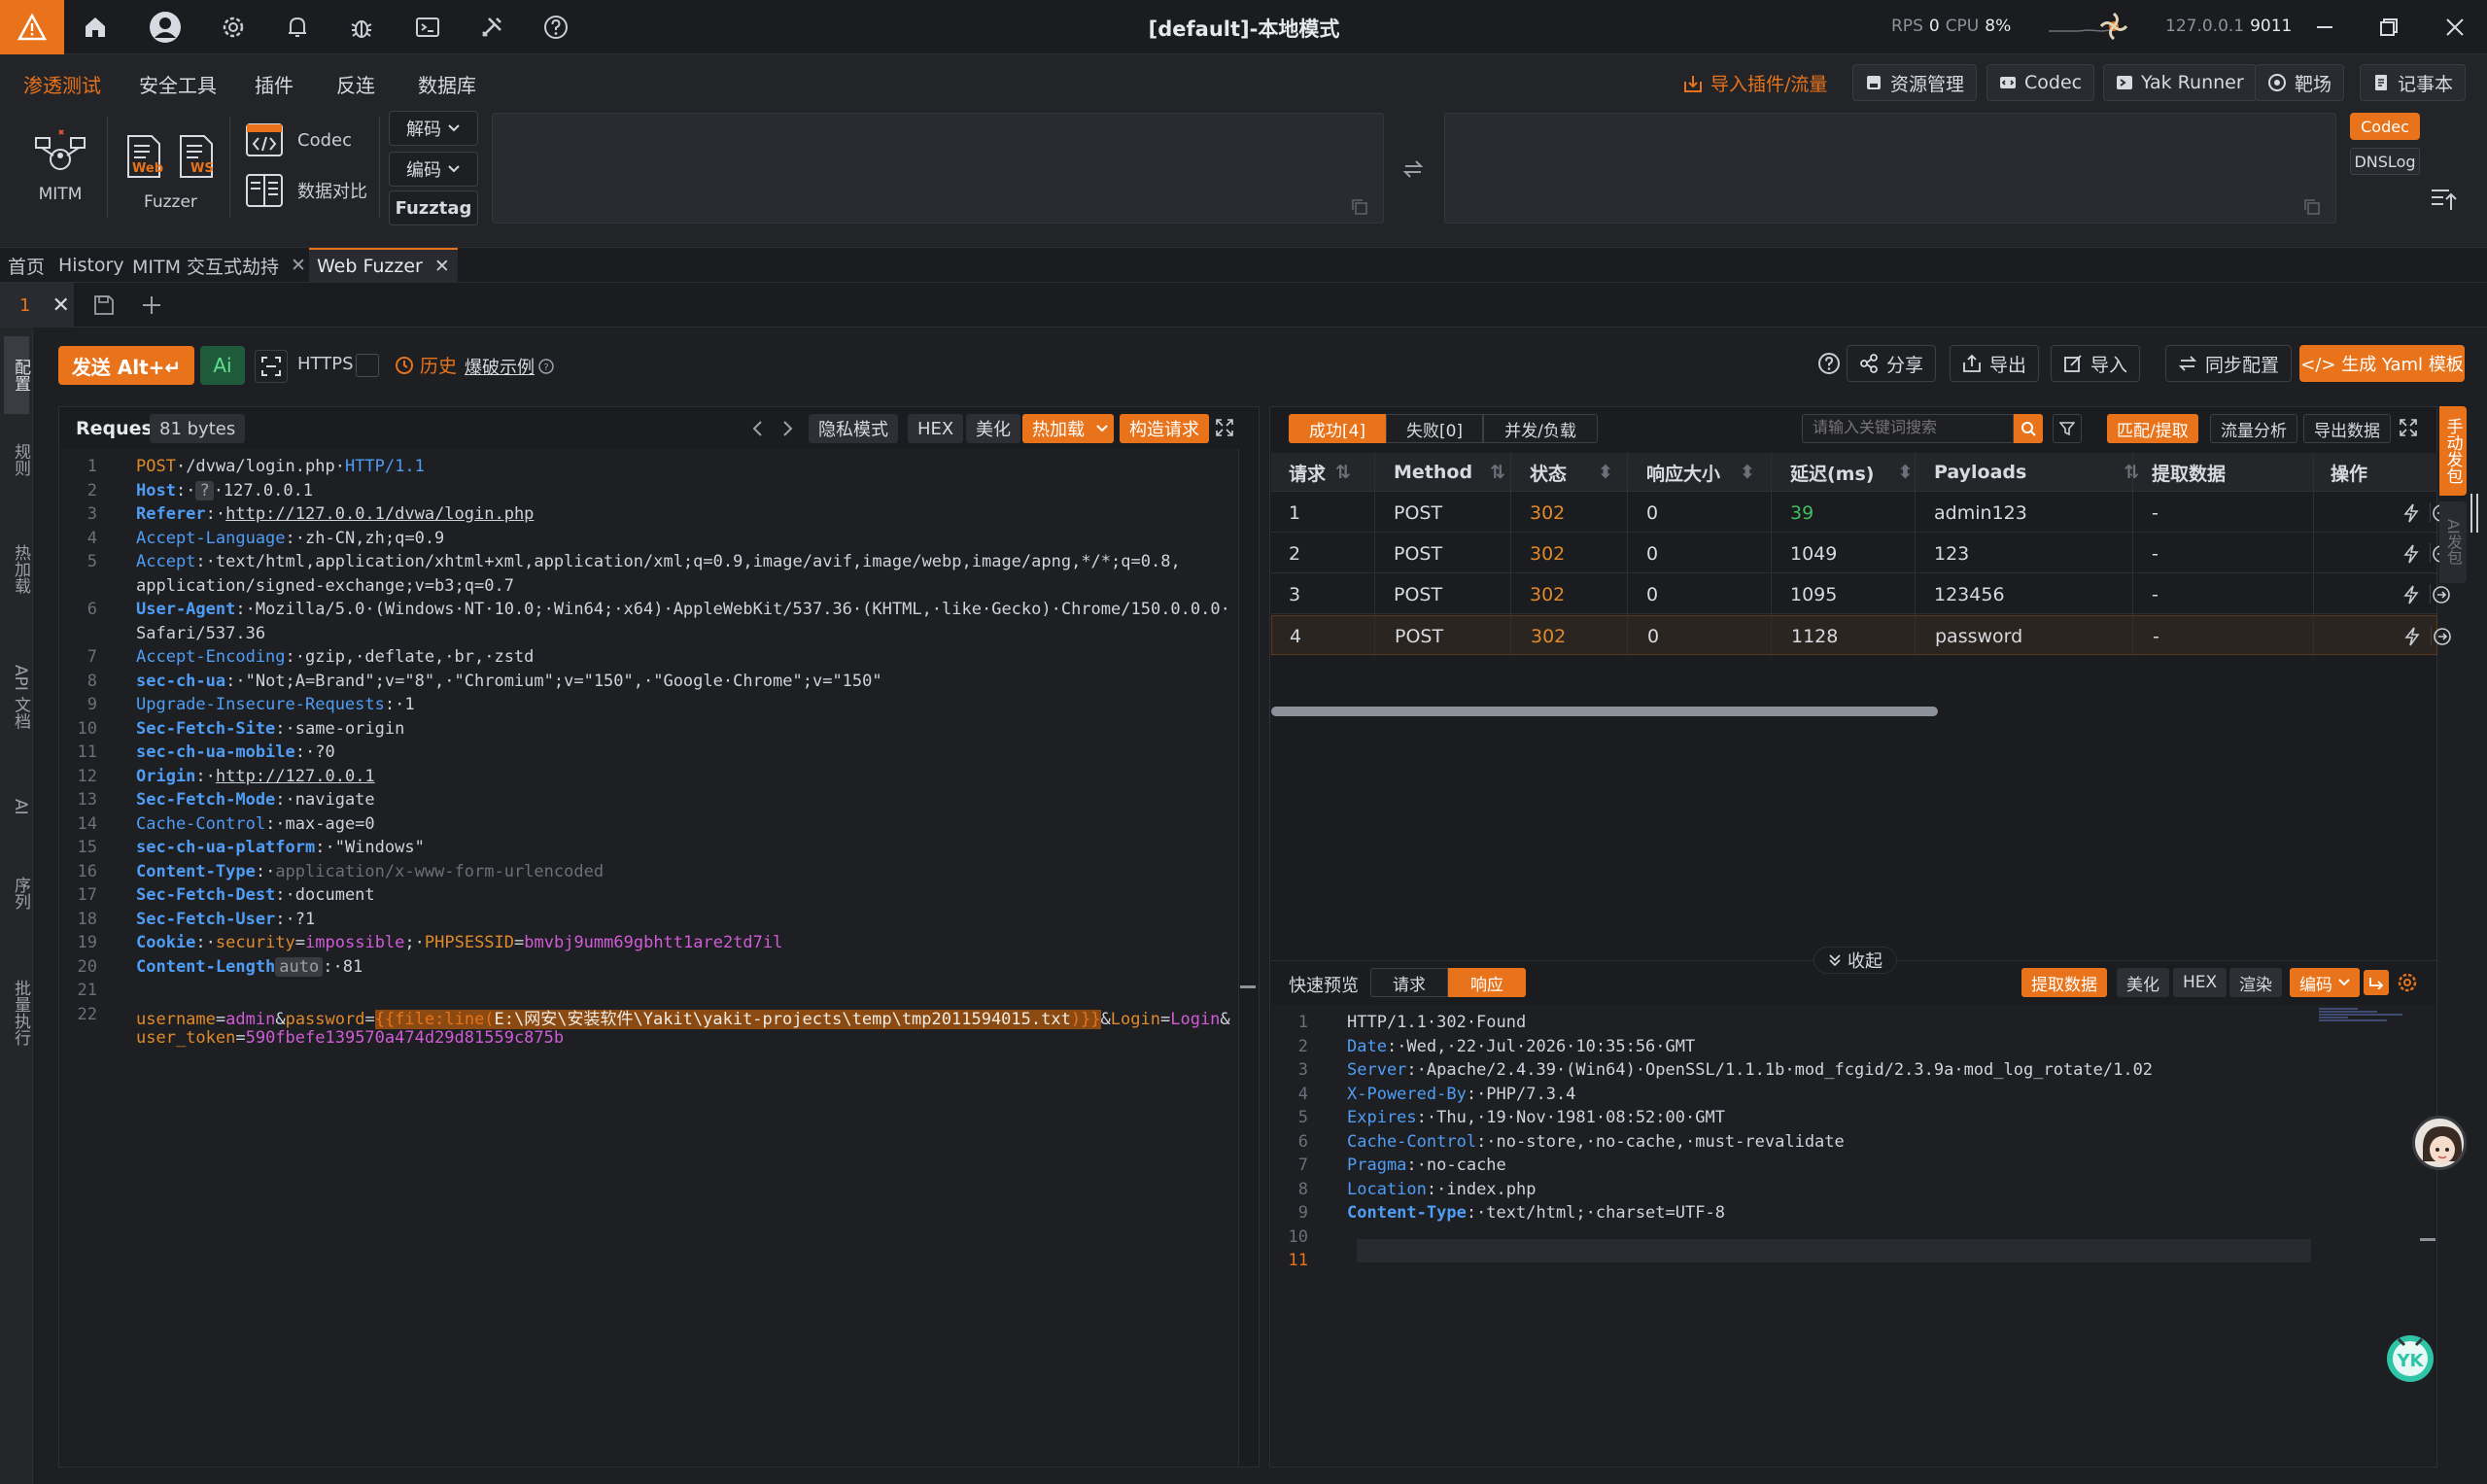  Describe the element at coordinates (1413, 169) in the screenshot. I see `swap-icon` at that location.